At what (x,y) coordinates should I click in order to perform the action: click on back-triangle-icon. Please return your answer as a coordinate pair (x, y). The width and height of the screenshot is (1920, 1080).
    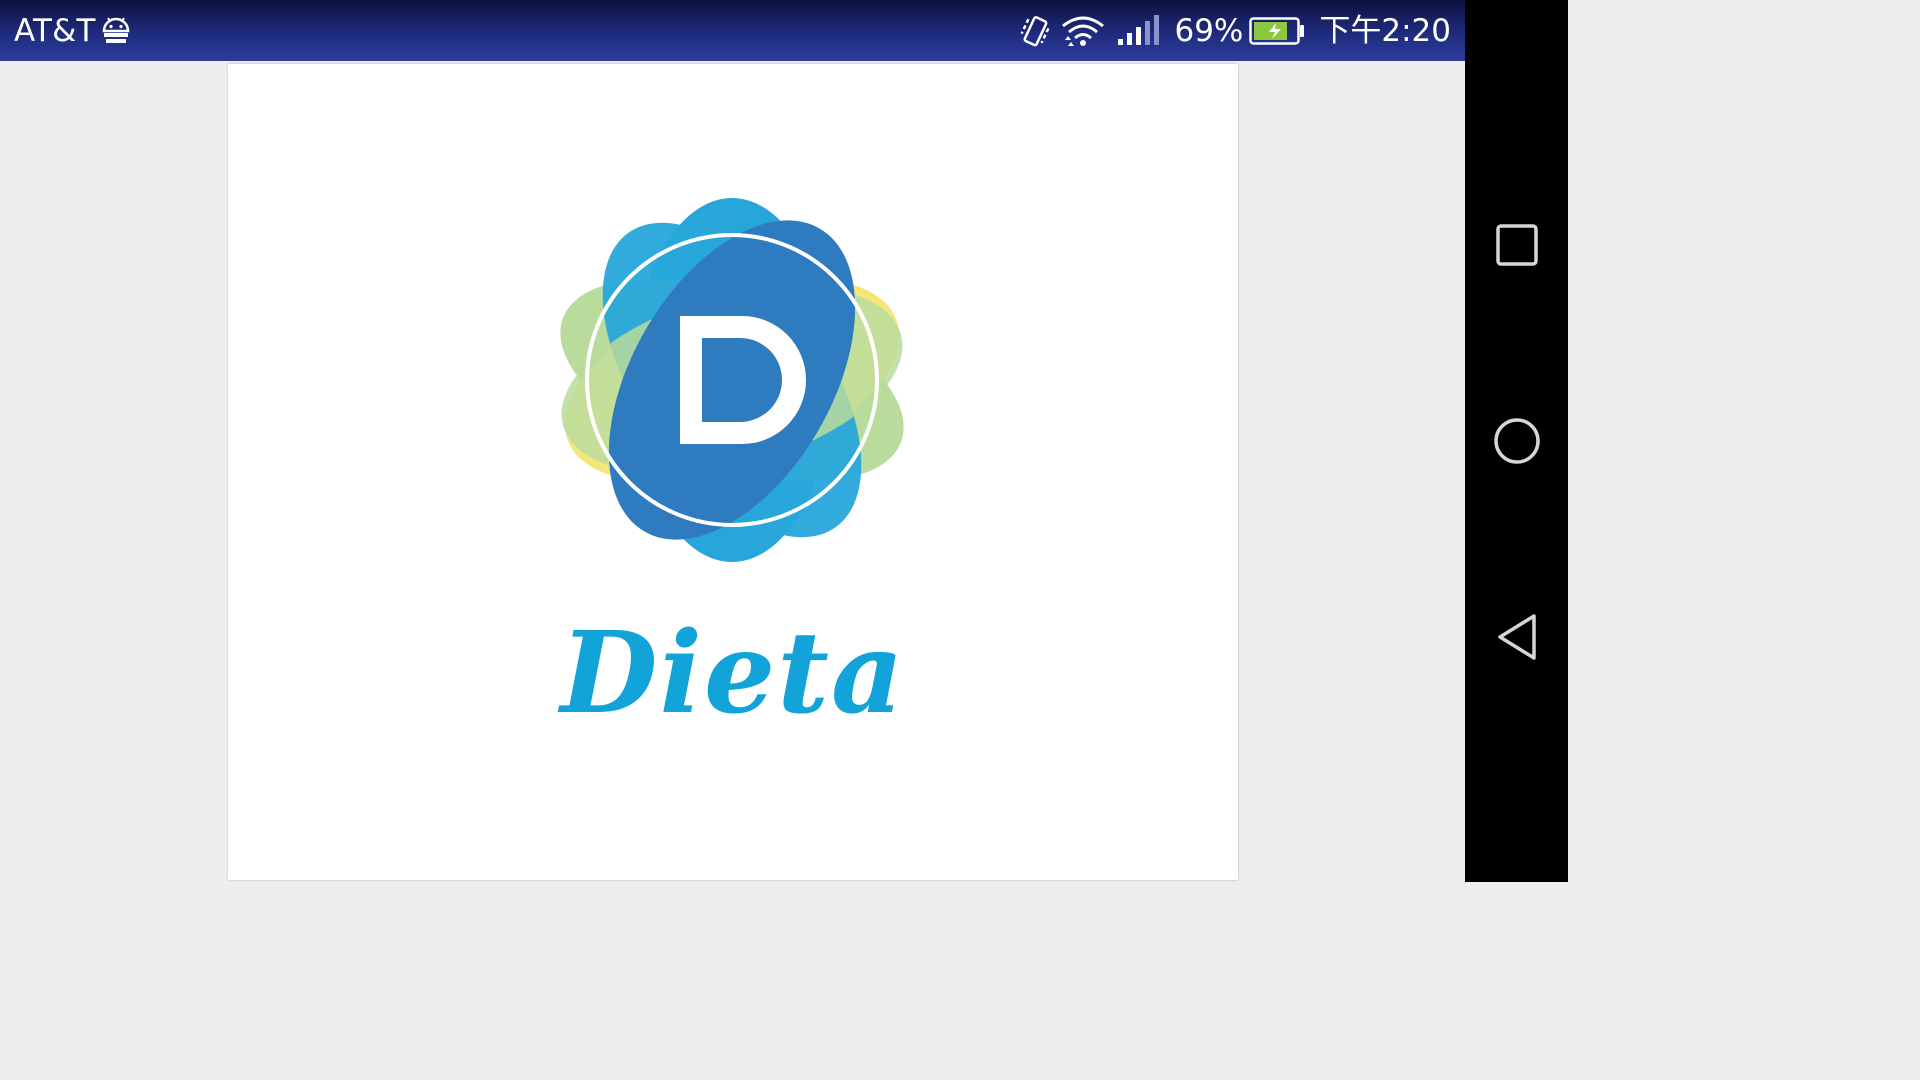
    Looking at the image, I should click on (1517, 637).